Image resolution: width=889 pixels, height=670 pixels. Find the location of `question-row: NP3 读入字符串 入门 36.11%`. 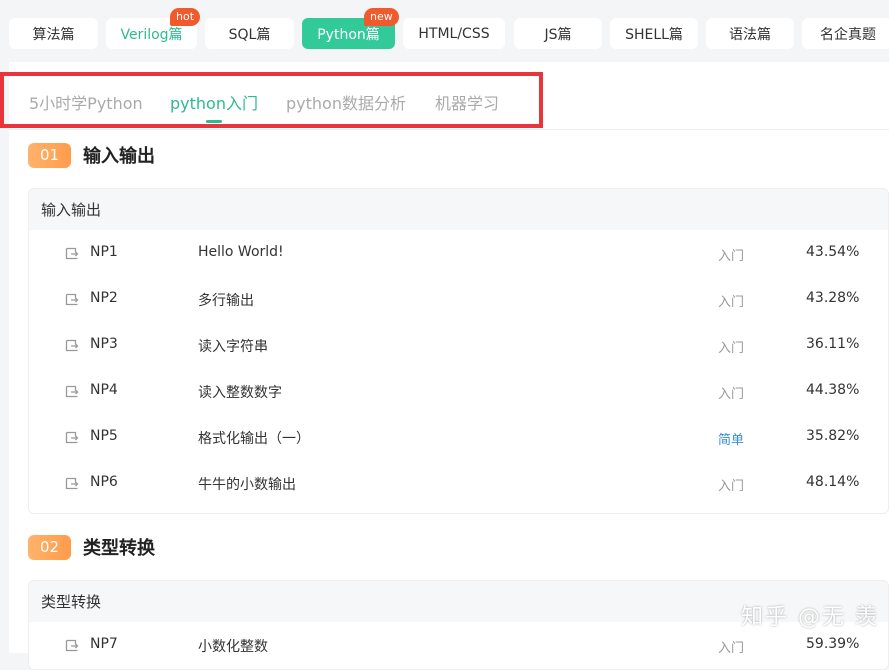

question-row: NP3 读入字符串 入门 36.11% is located at coordinates (458, 345).